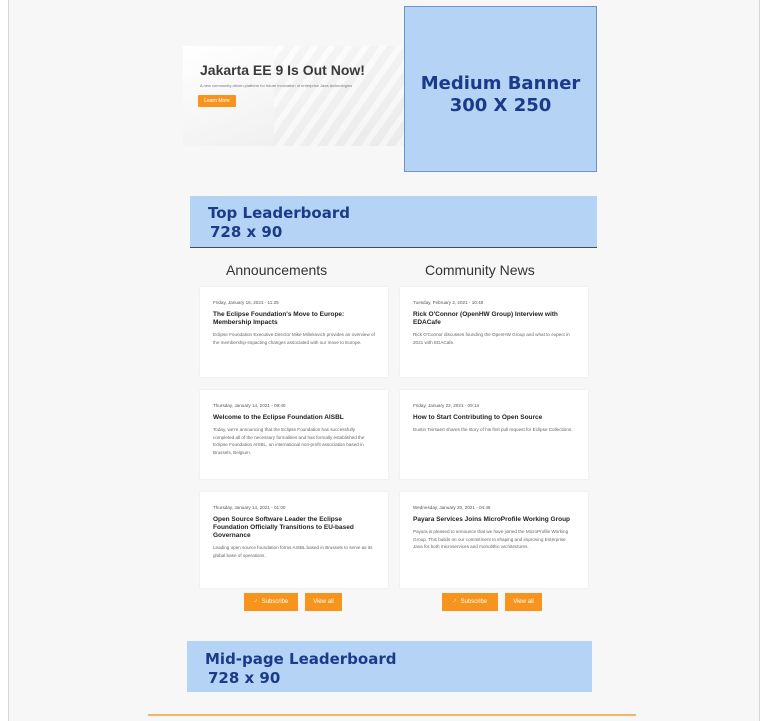 The height and width of the screenshot is (721, 760). I want to click on hero-title: Jakarta EE 9 Is Out Now!, so click(282, 70).